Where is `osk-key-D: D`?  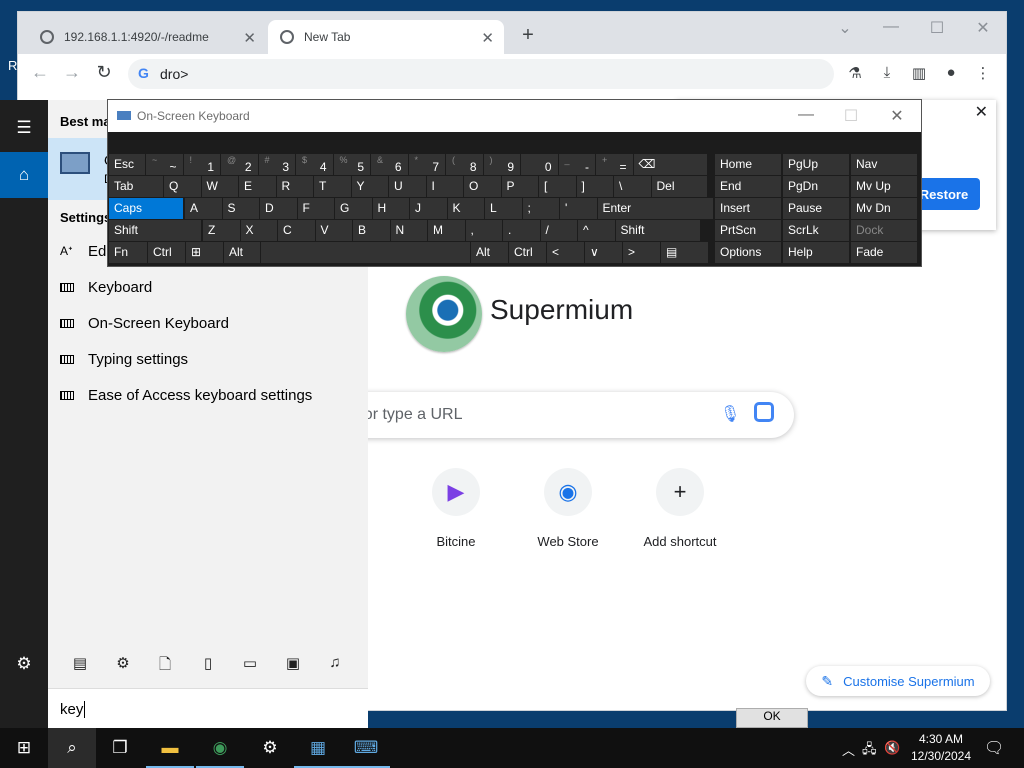
osk-key-D: D is located at coordinates (278, 208).